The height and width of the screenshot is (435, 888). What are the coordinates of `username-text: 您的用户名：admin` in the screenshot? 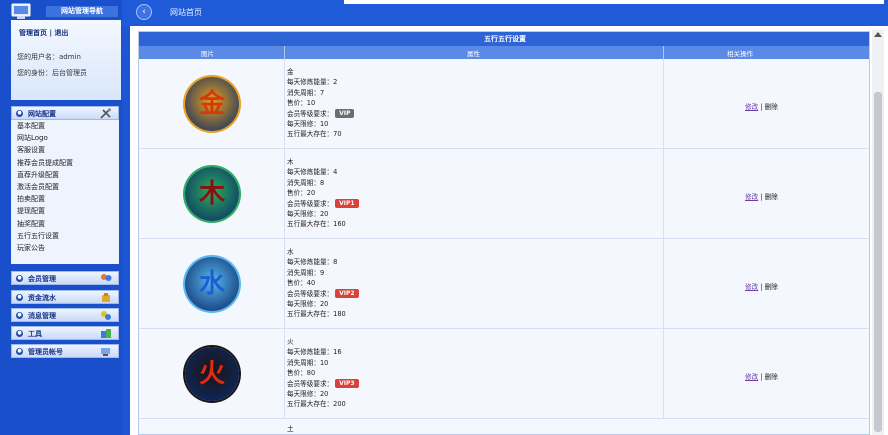 It's located at (49, 57).